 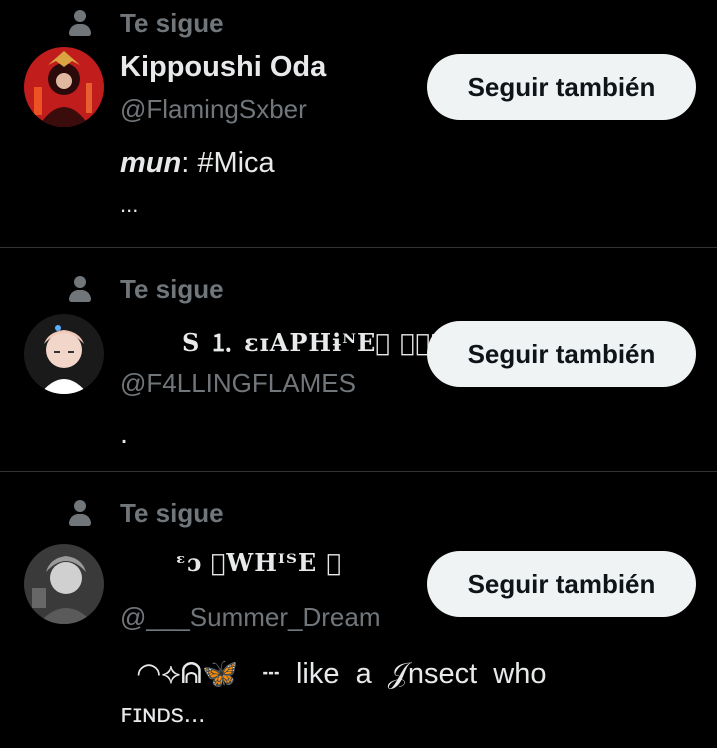 What do you see at coordinates (250, 617) in the screenshot?
I see `user-handle: @___Summer_Dream` at bounding box center [250, 617].